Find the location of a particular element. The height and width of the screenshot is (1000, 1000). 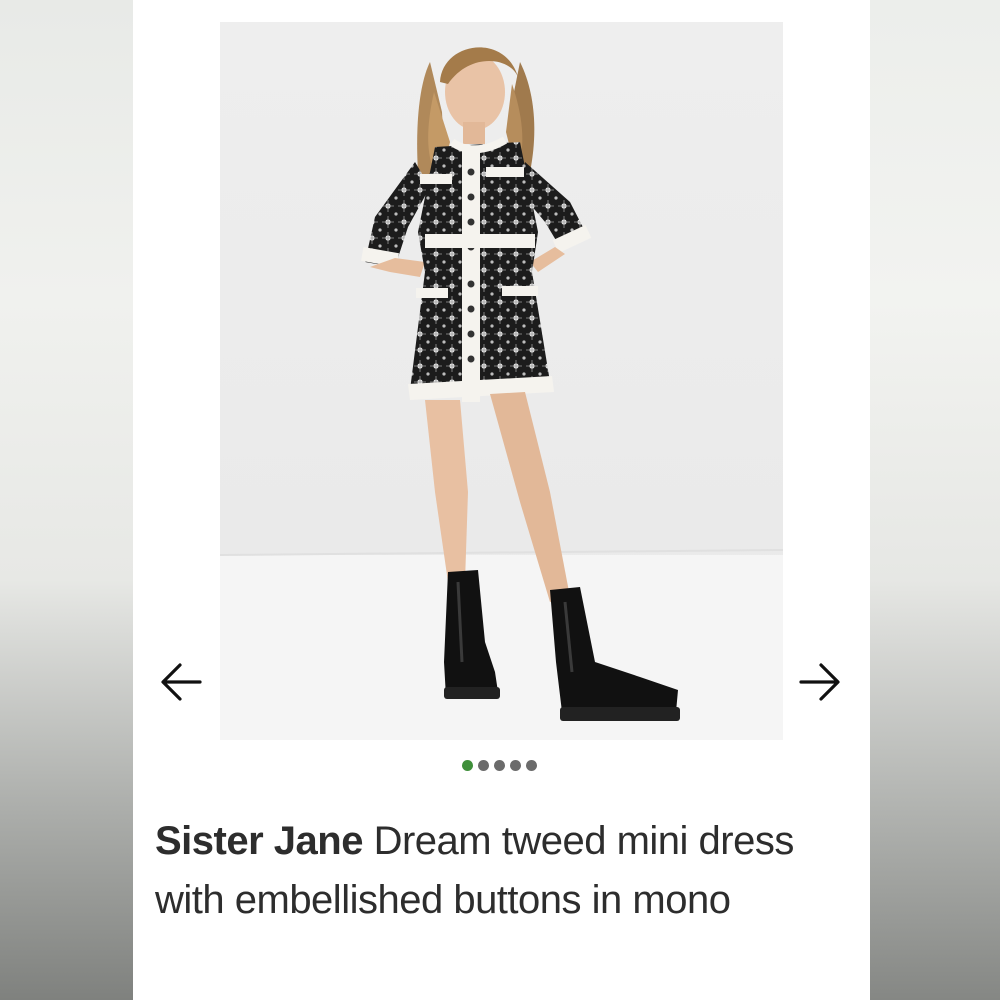

pagination-dot-active is located at coordinates (467, 765).